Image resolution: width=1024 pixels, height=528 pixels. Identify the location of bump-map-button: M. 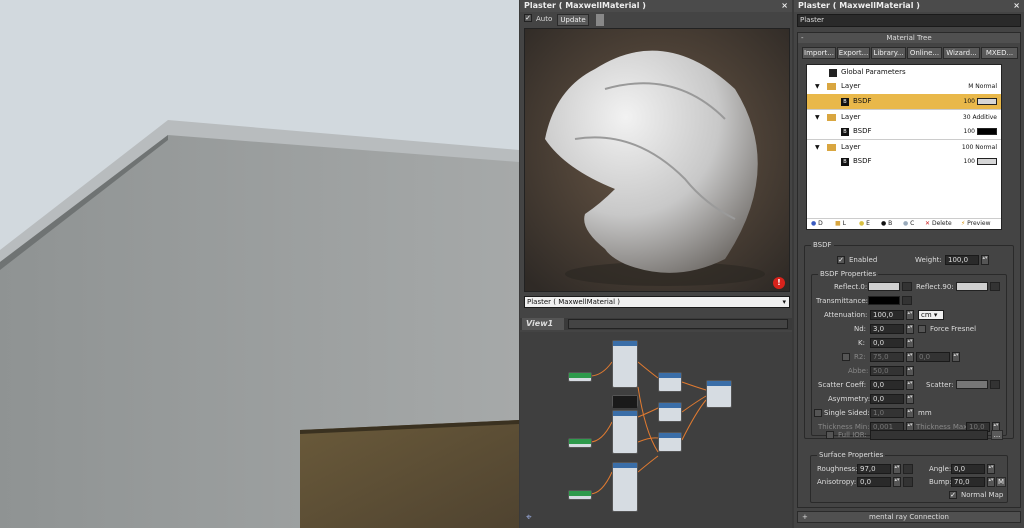
(1001, 482).